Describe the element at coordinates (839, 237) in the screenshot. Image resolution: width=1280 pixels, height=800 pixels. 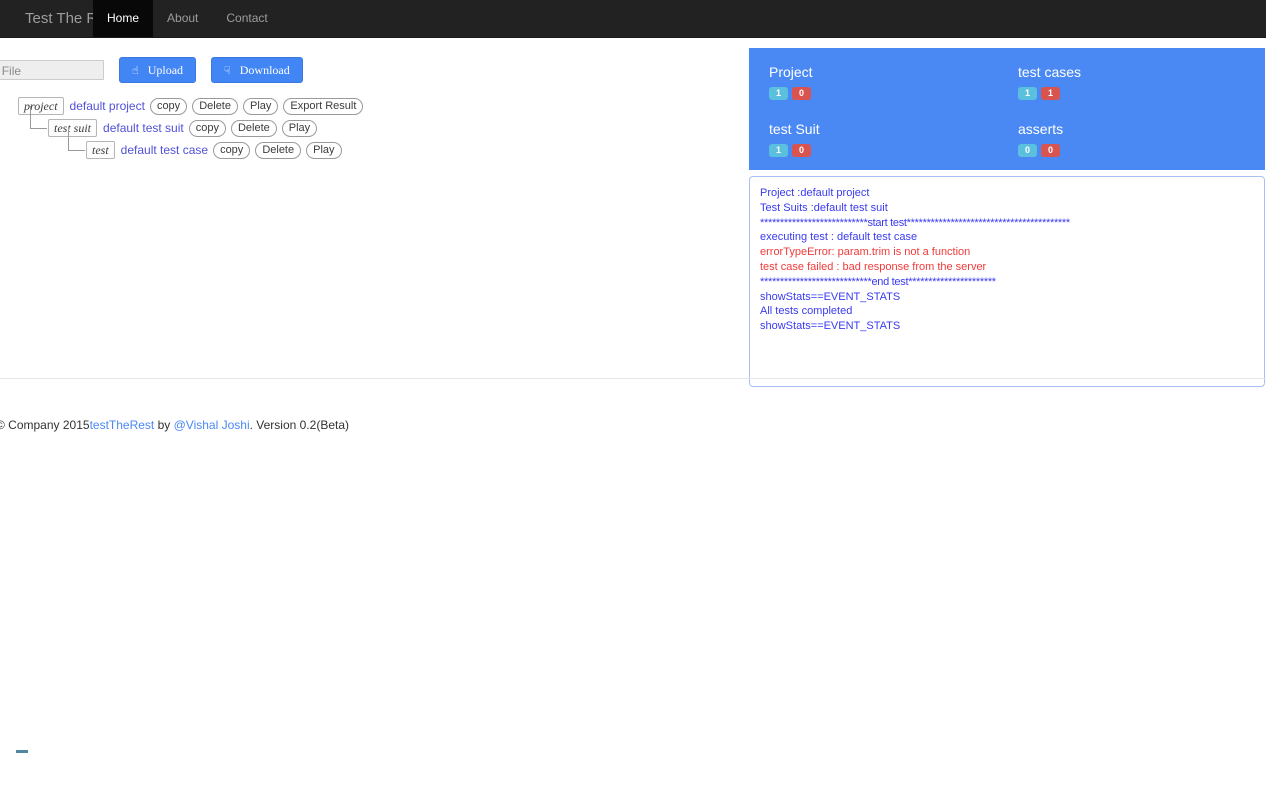
I see `log-line: executing test : default test case` at that location.